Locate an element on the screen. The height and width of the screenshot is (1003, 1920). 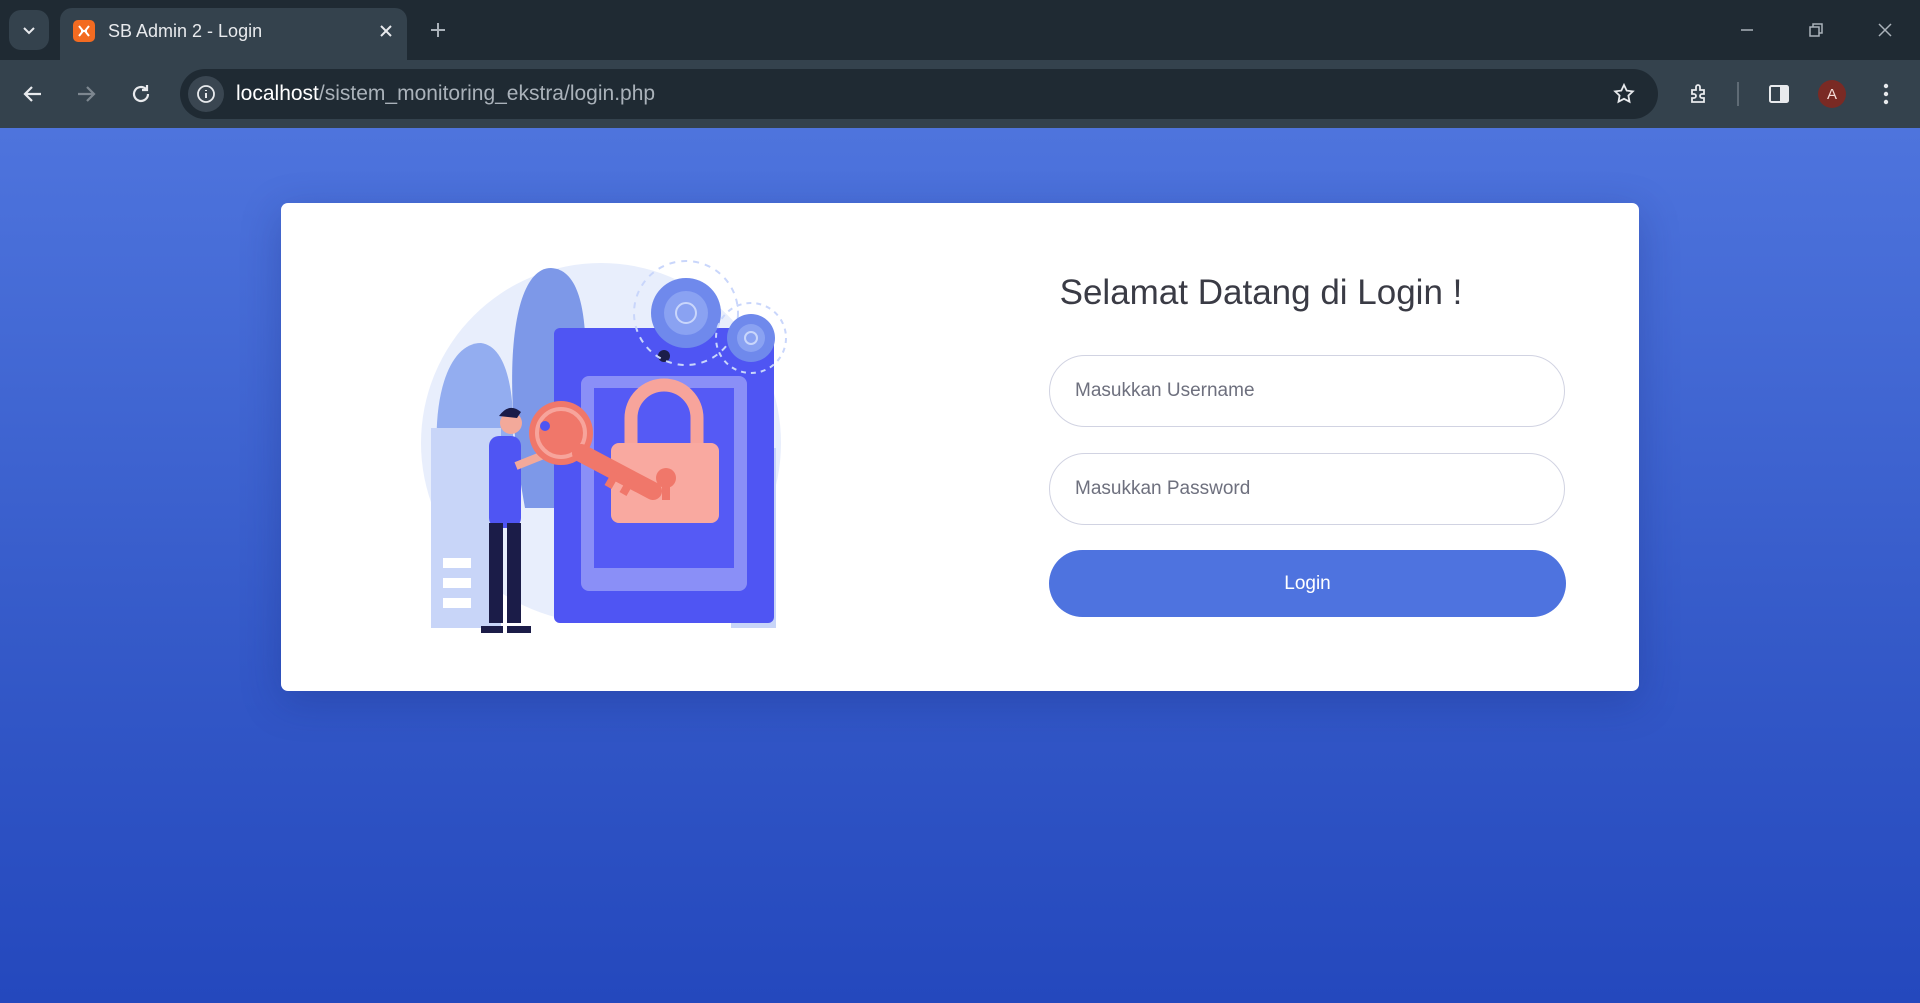
login-heading: Selamat Datang di Login ! is located at coordinates (1261, 292).